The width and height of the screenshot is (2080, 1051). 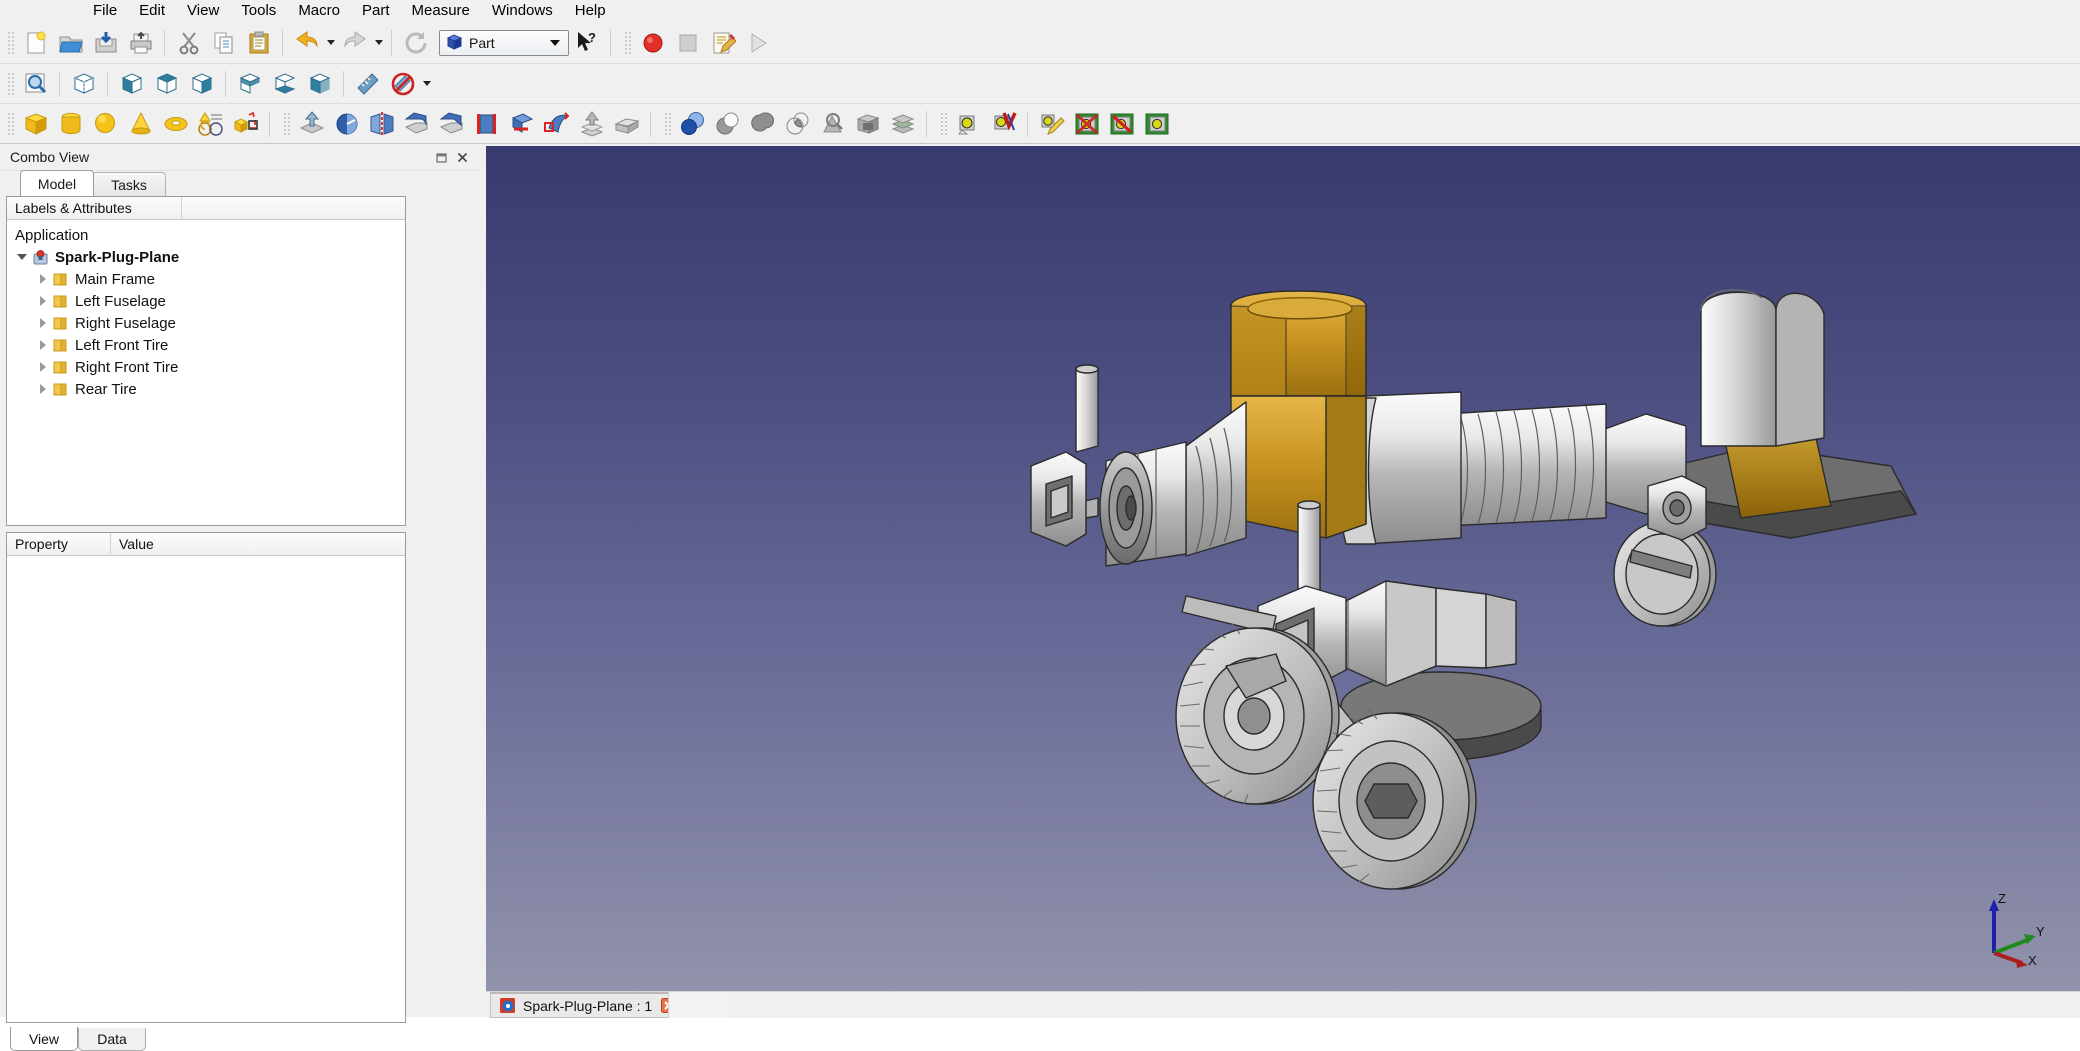 What do you see at coordinates (441, 11) in the screenshot?
I see `menu-measure: Measure` at bounding box center [441, 11].